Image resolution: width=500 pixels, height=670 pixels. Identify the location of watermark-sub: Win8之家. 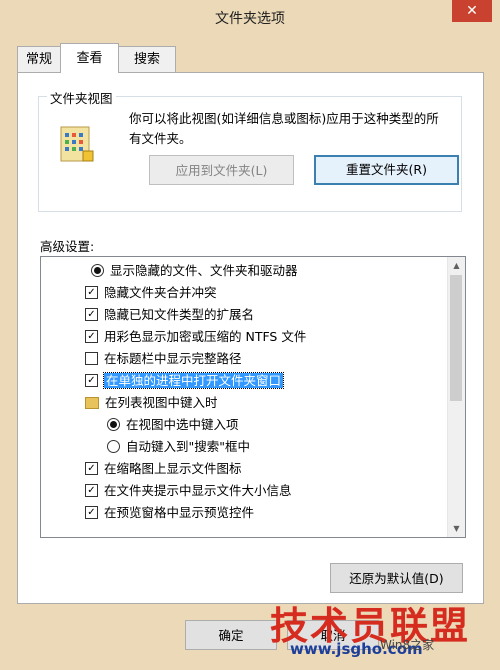
(407, 645).